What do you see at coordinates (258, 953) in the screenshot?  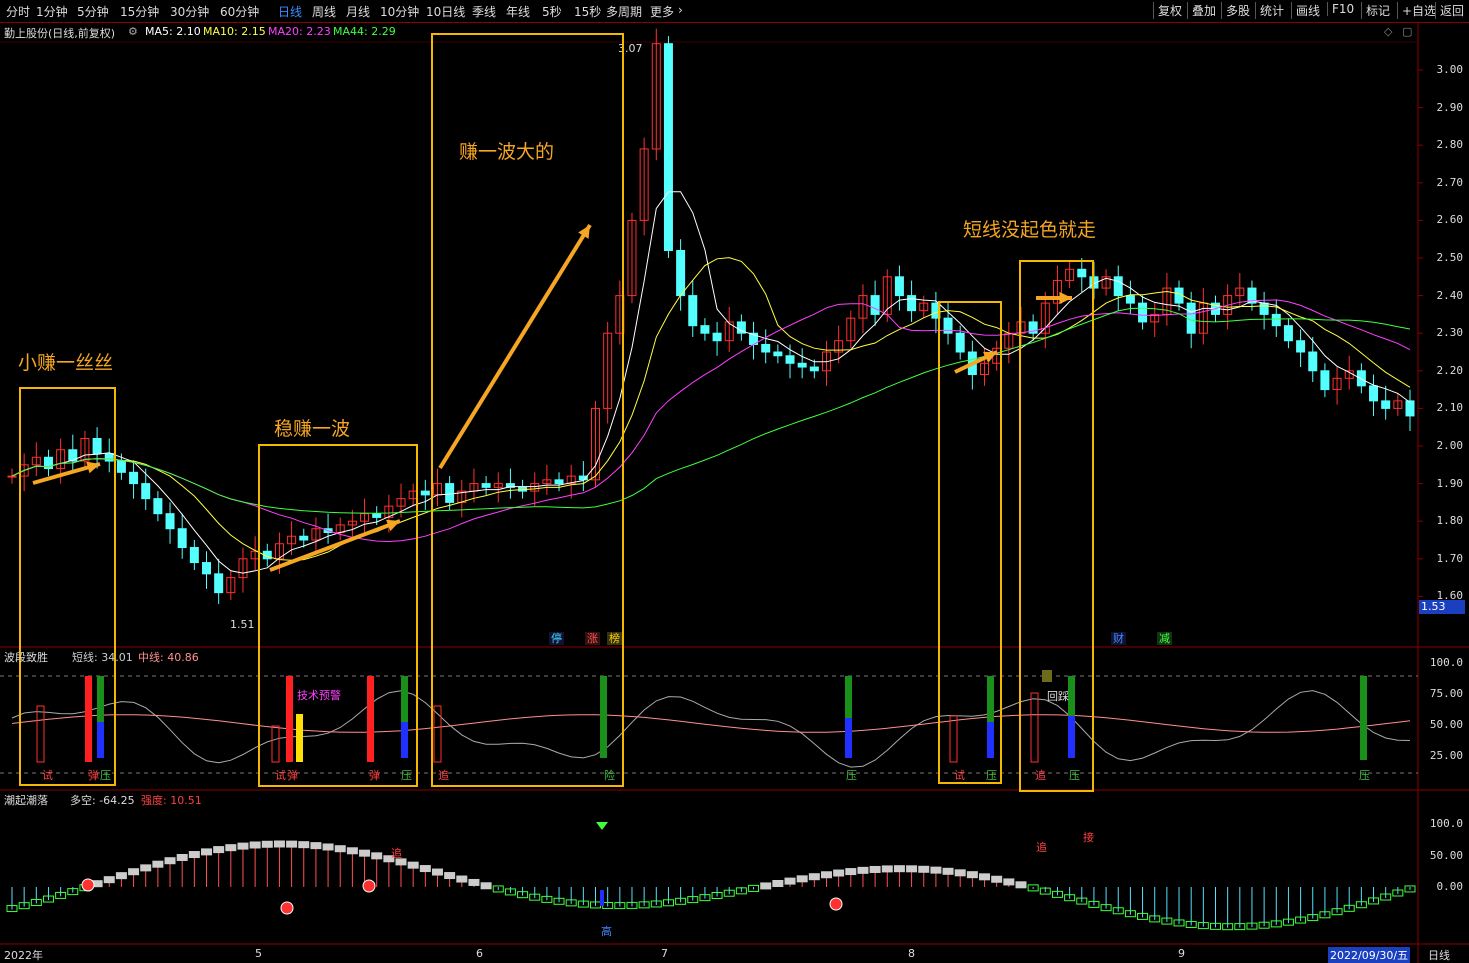 I see `x-label: 5` at bounding box center [258, 953].